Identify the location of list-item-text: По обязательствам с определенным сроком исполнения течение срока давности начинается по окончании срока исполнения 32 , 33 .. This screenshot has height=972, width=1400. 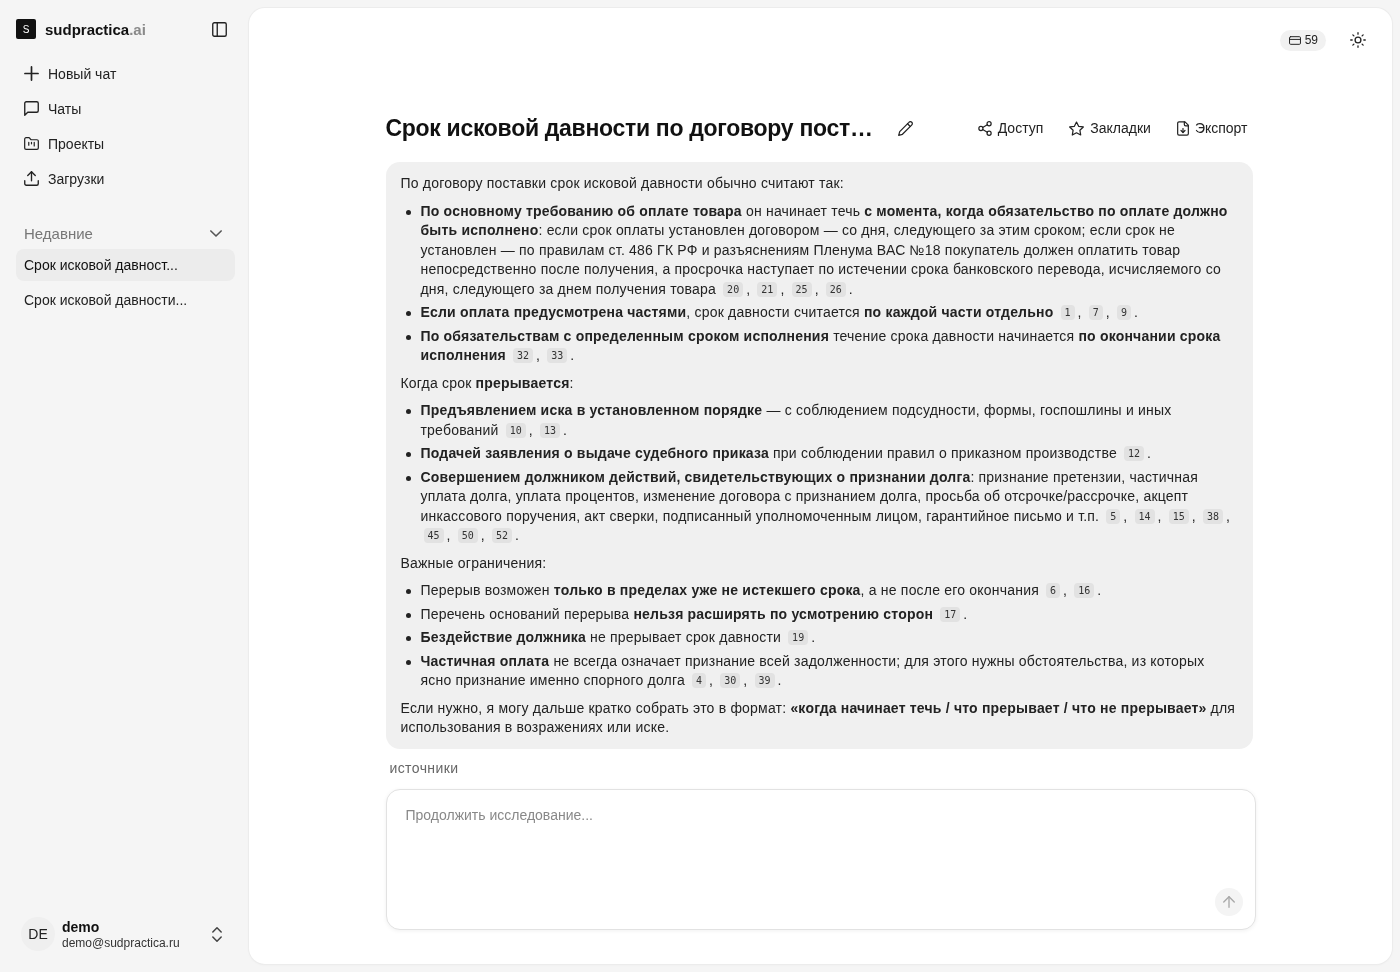
(821, 345).